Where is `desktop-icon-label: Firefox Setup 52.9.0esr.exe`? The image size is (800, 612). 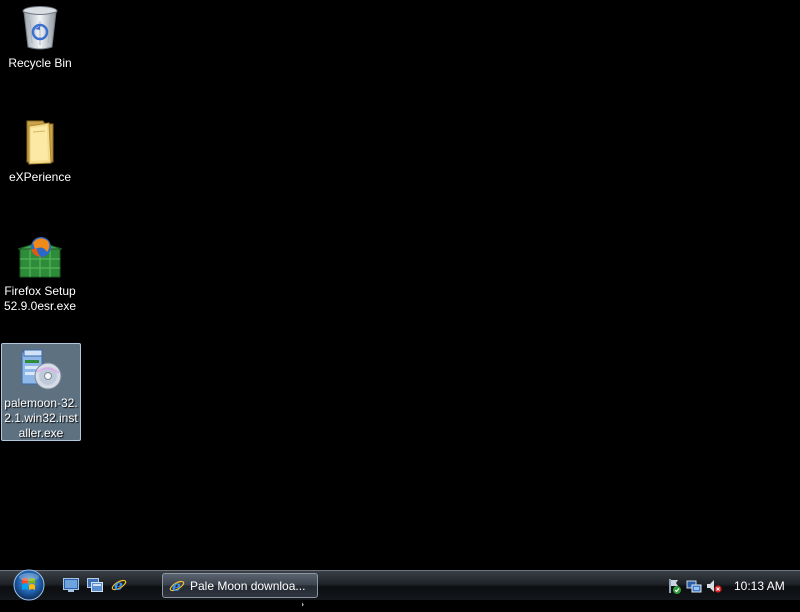 desktop-icon-label: Firefox Setup 52.9.0esr.exe is located at coordinates (40, 298).